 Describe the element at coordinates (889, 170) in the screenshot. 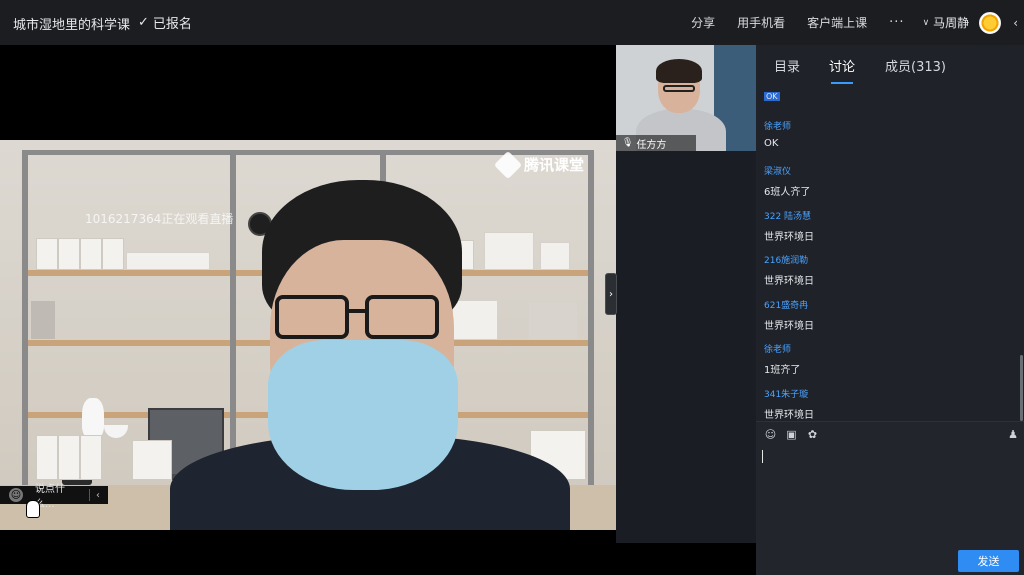

I see `message-sender: 梁淑仪` at that location.